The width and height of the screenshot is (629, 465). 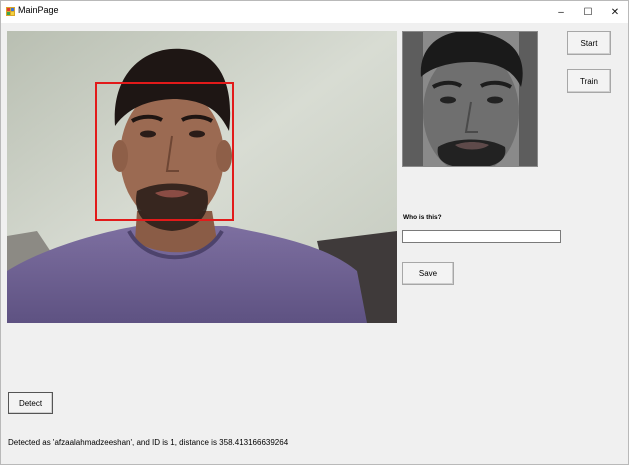 I want to click on start-button: Start, so click(x=589, y=43).